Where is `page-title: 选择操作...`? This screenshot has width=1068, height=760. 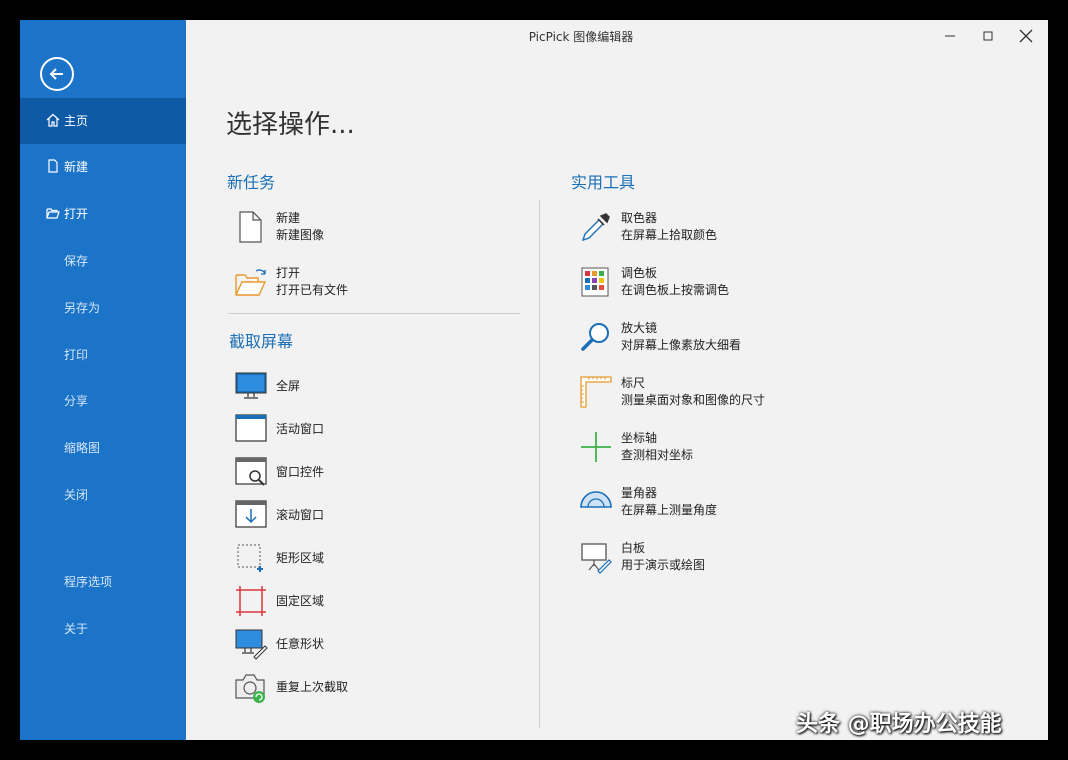 page-title: 选择操作... is located at coordinates (290, 125).